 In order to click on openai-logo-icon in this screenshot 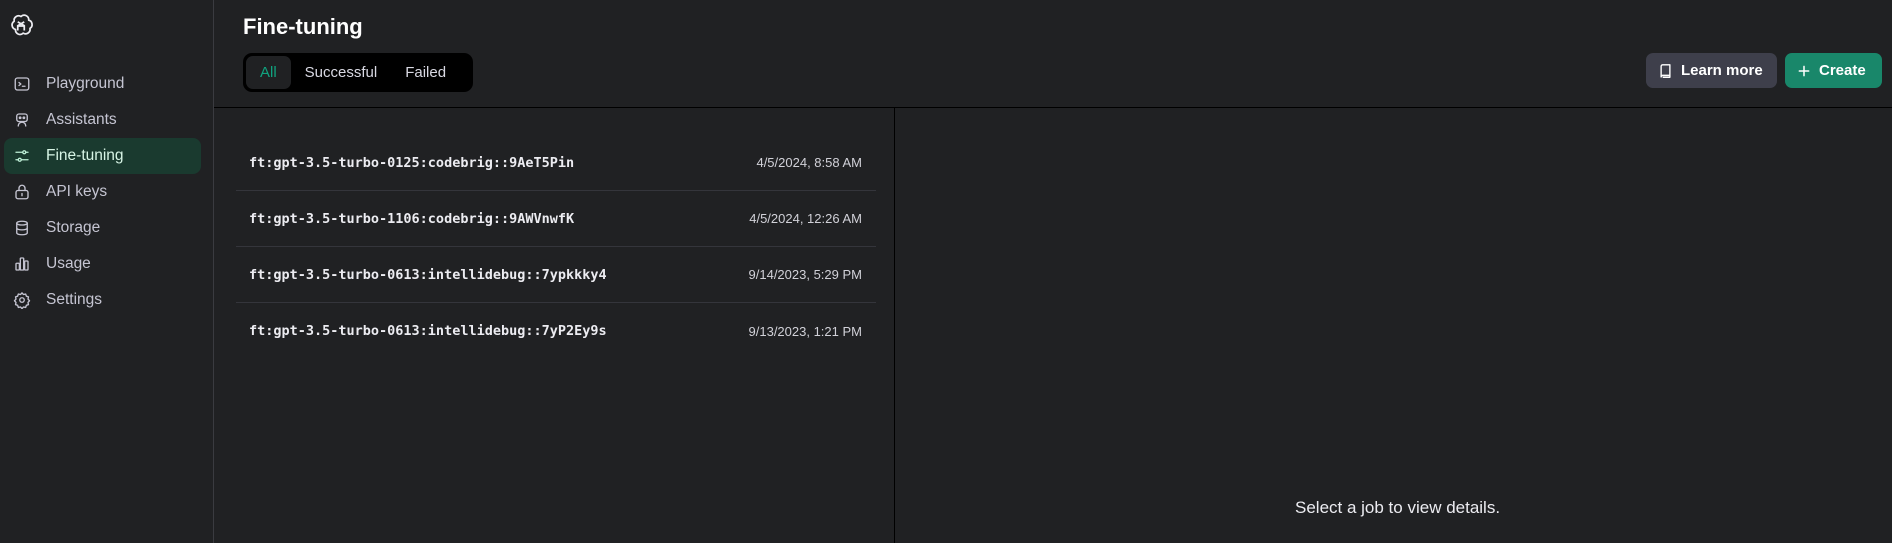, I will do `click(21, 26)`.